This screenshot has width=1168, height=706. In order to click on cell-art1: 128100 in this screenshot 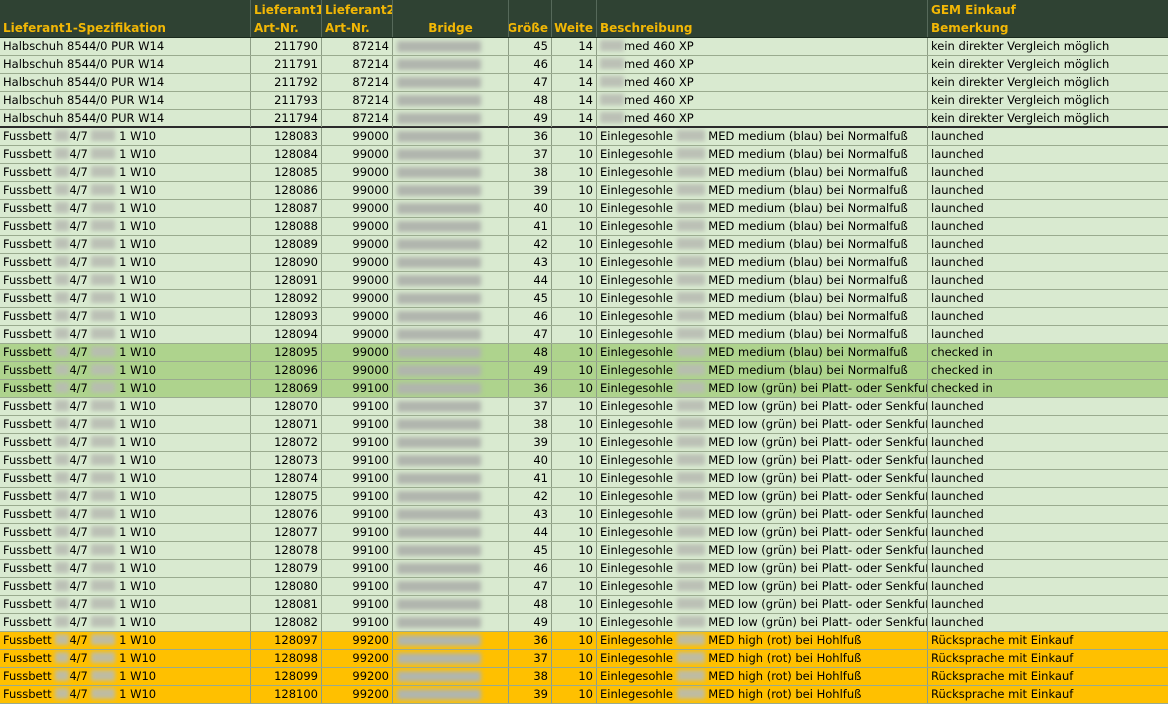, I will do `click(286, 694)`.